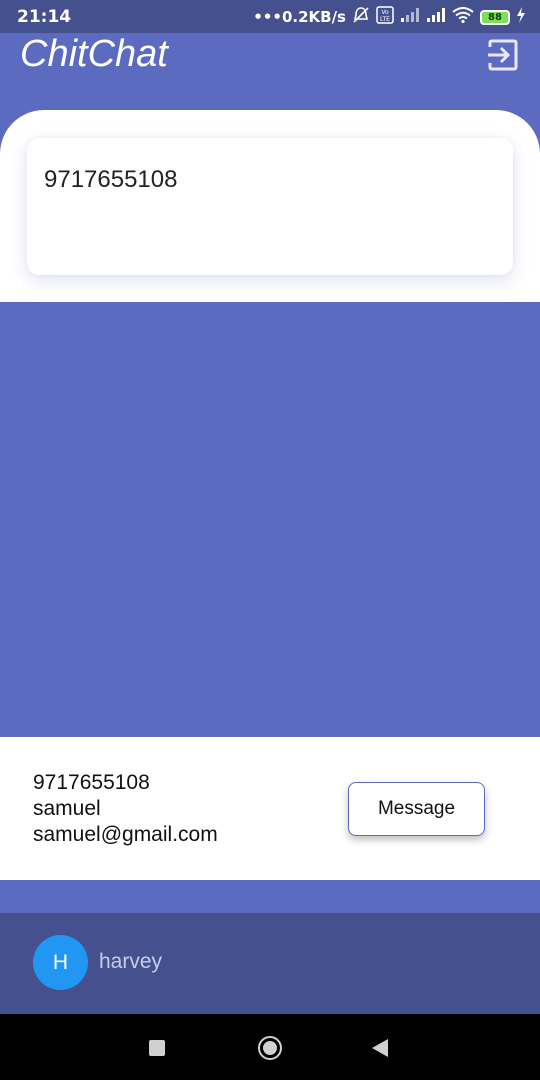 This screenshot has width=540, height=1080. Describe the element at coordinates (299, 17) in the screenshot. I see `network-speed: •••0.2KB/s` at that location.